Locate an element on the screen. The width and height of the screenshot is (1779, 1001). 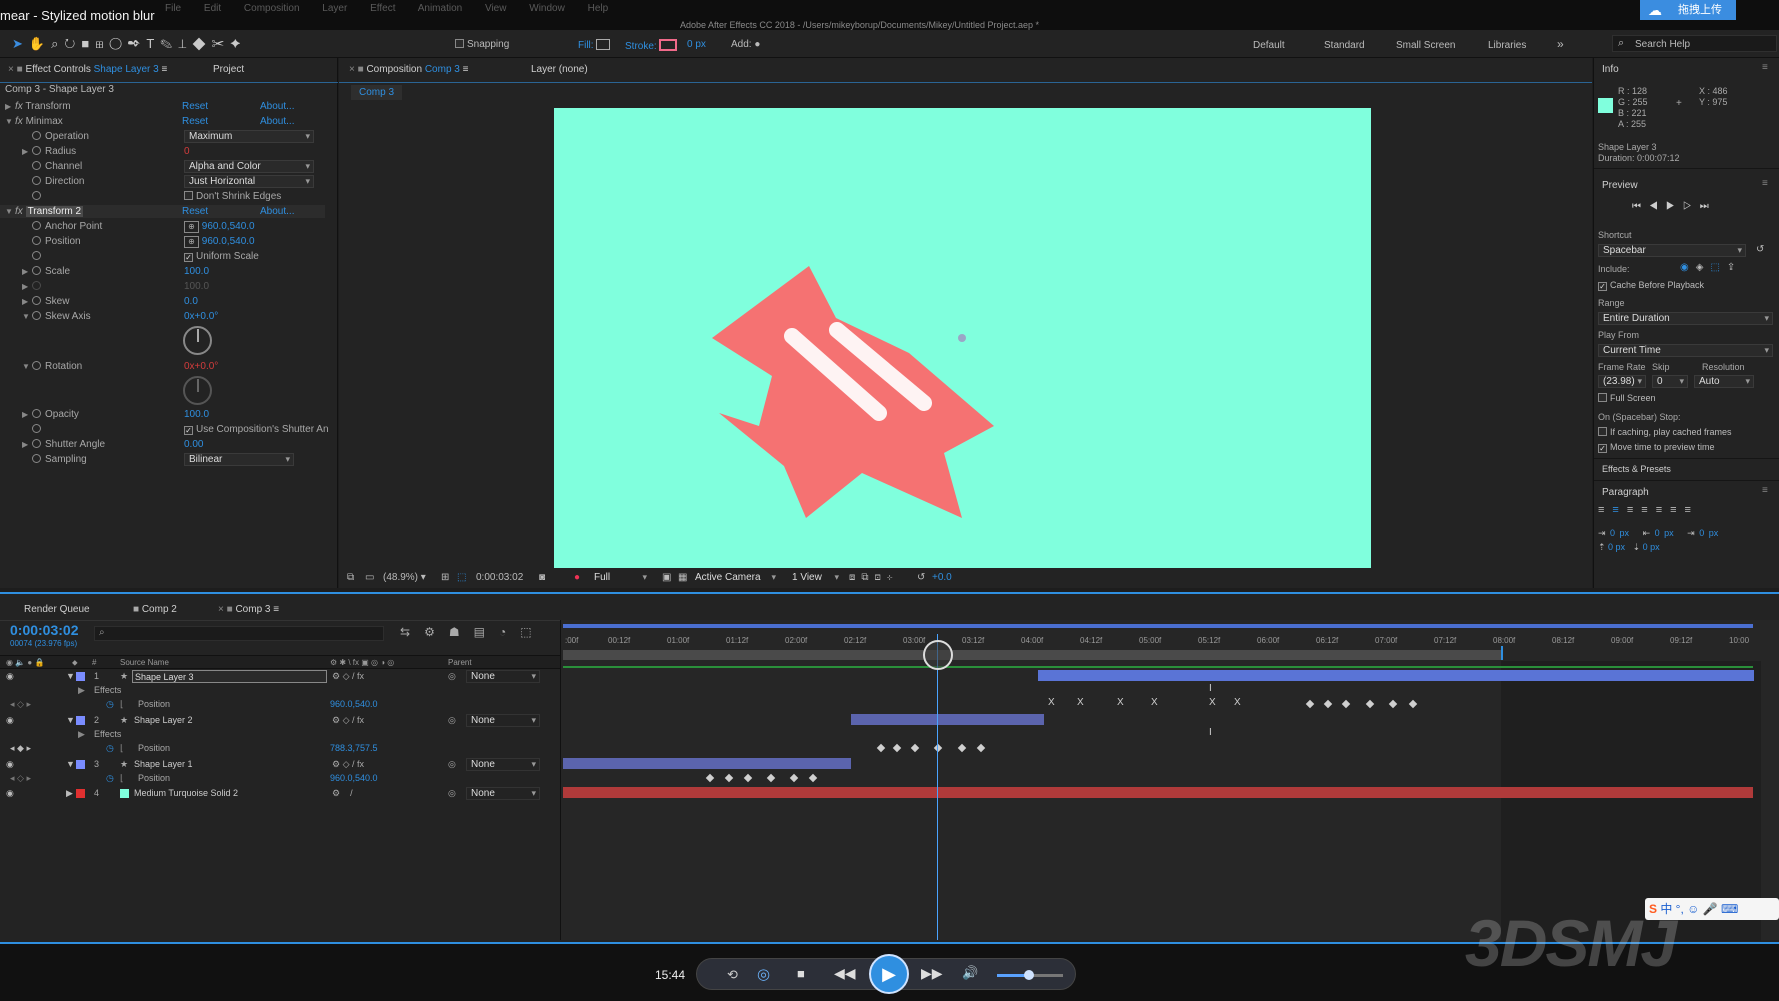
kf-l1-4: X is located at coordinates (1154, 703).